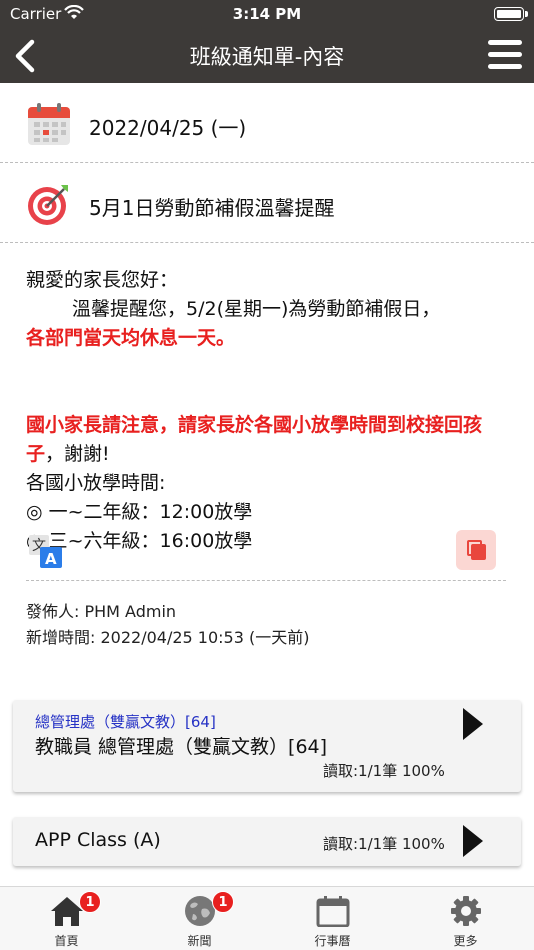  I want to click on clock: 3:14 PM, so click(267, 14).